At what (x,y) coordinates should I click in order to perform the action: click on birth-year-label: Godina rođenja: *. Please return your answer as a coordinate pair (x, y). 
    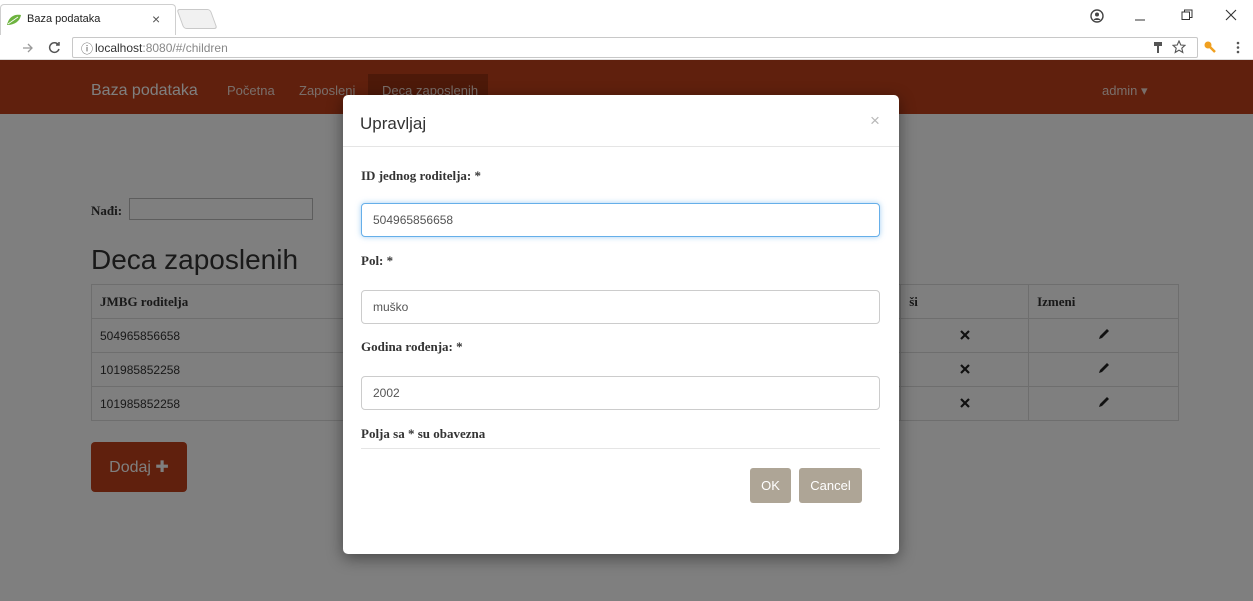
    Looking at the image, I should click on (412, 346).